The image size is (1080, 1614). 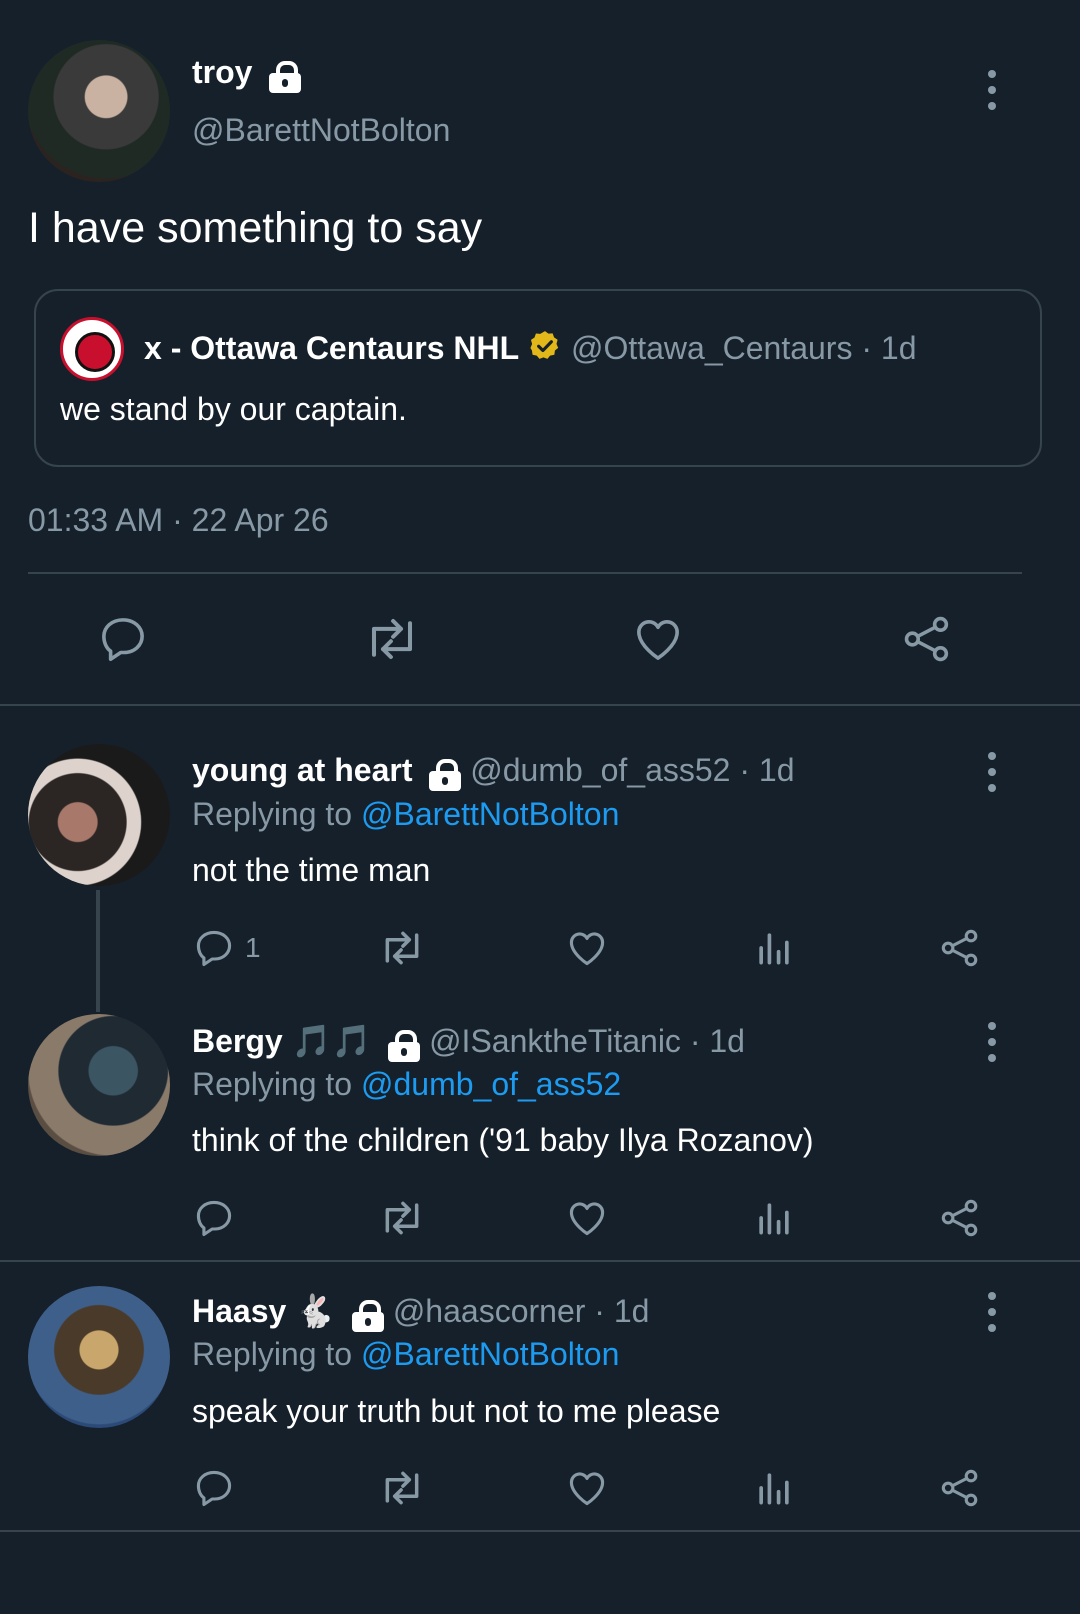 I want to click on replying-to: Replying to @dumb_of_ass52, so click(x=406, y=1084).